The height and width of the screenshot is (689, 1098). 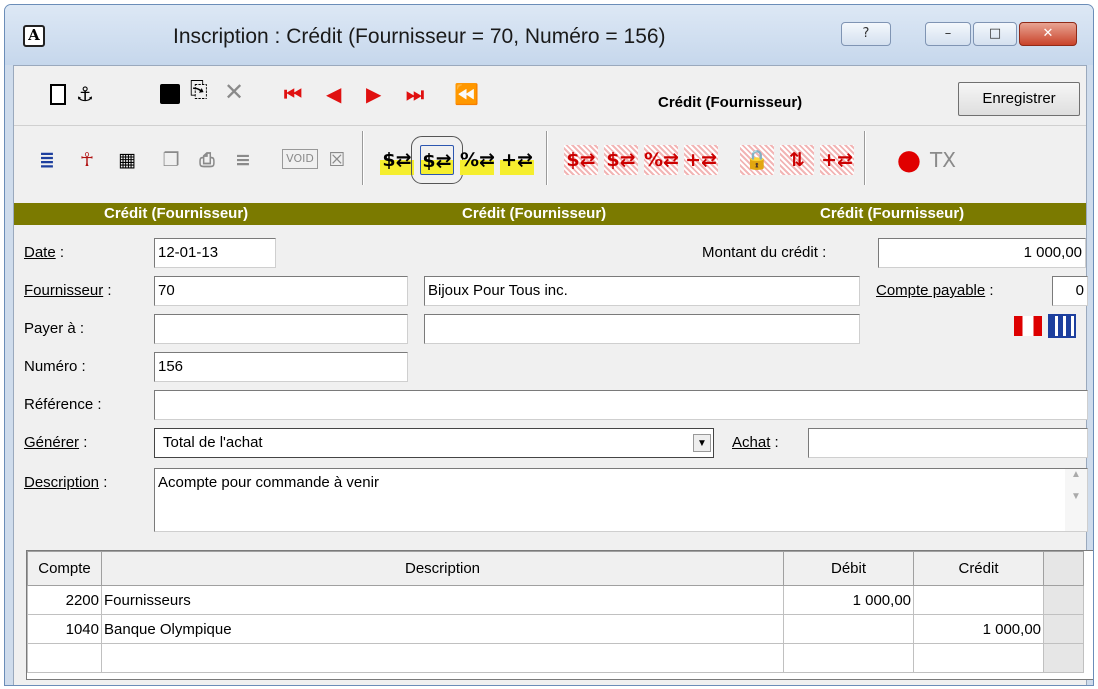 I want to click on cell-account: 1040, so click(x=64, y=629).